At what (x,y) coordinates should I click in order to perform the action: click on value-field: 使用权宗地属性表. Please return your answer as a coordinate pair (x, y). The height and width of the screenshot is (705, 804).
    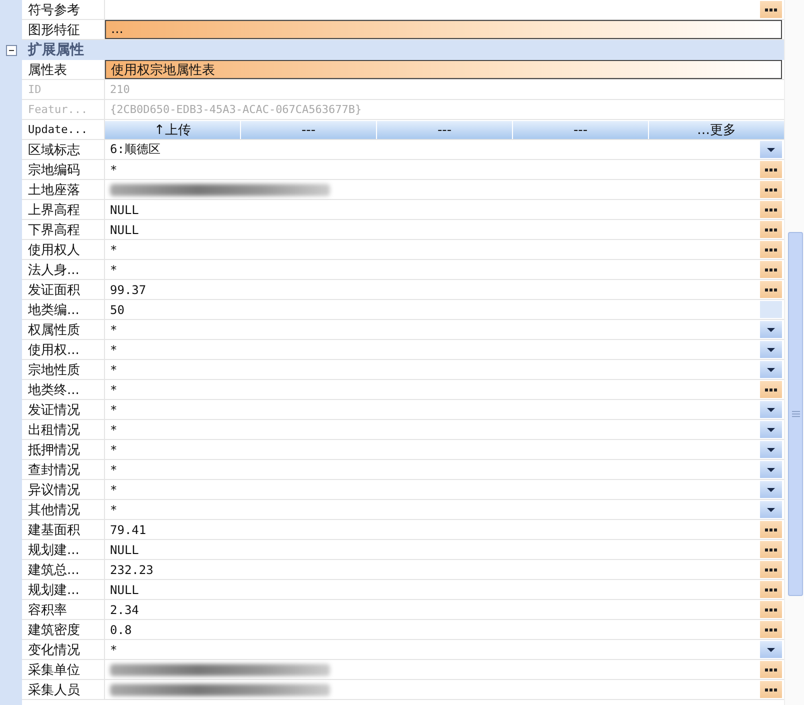
    Looking at the image, I should click on (443, 69).